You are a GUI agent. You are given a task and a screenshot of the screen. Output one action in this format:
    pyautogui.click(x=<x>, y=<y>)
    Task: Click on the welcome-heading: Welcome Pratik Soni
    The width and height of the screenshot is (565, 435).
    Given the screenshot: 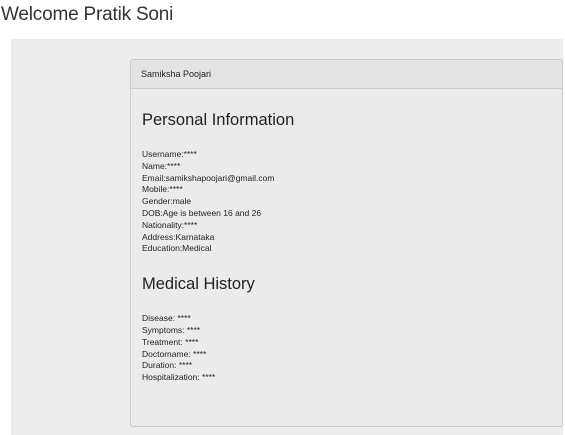 What is the action you would take?
    pyautogui.click(x=87, y=14)
    